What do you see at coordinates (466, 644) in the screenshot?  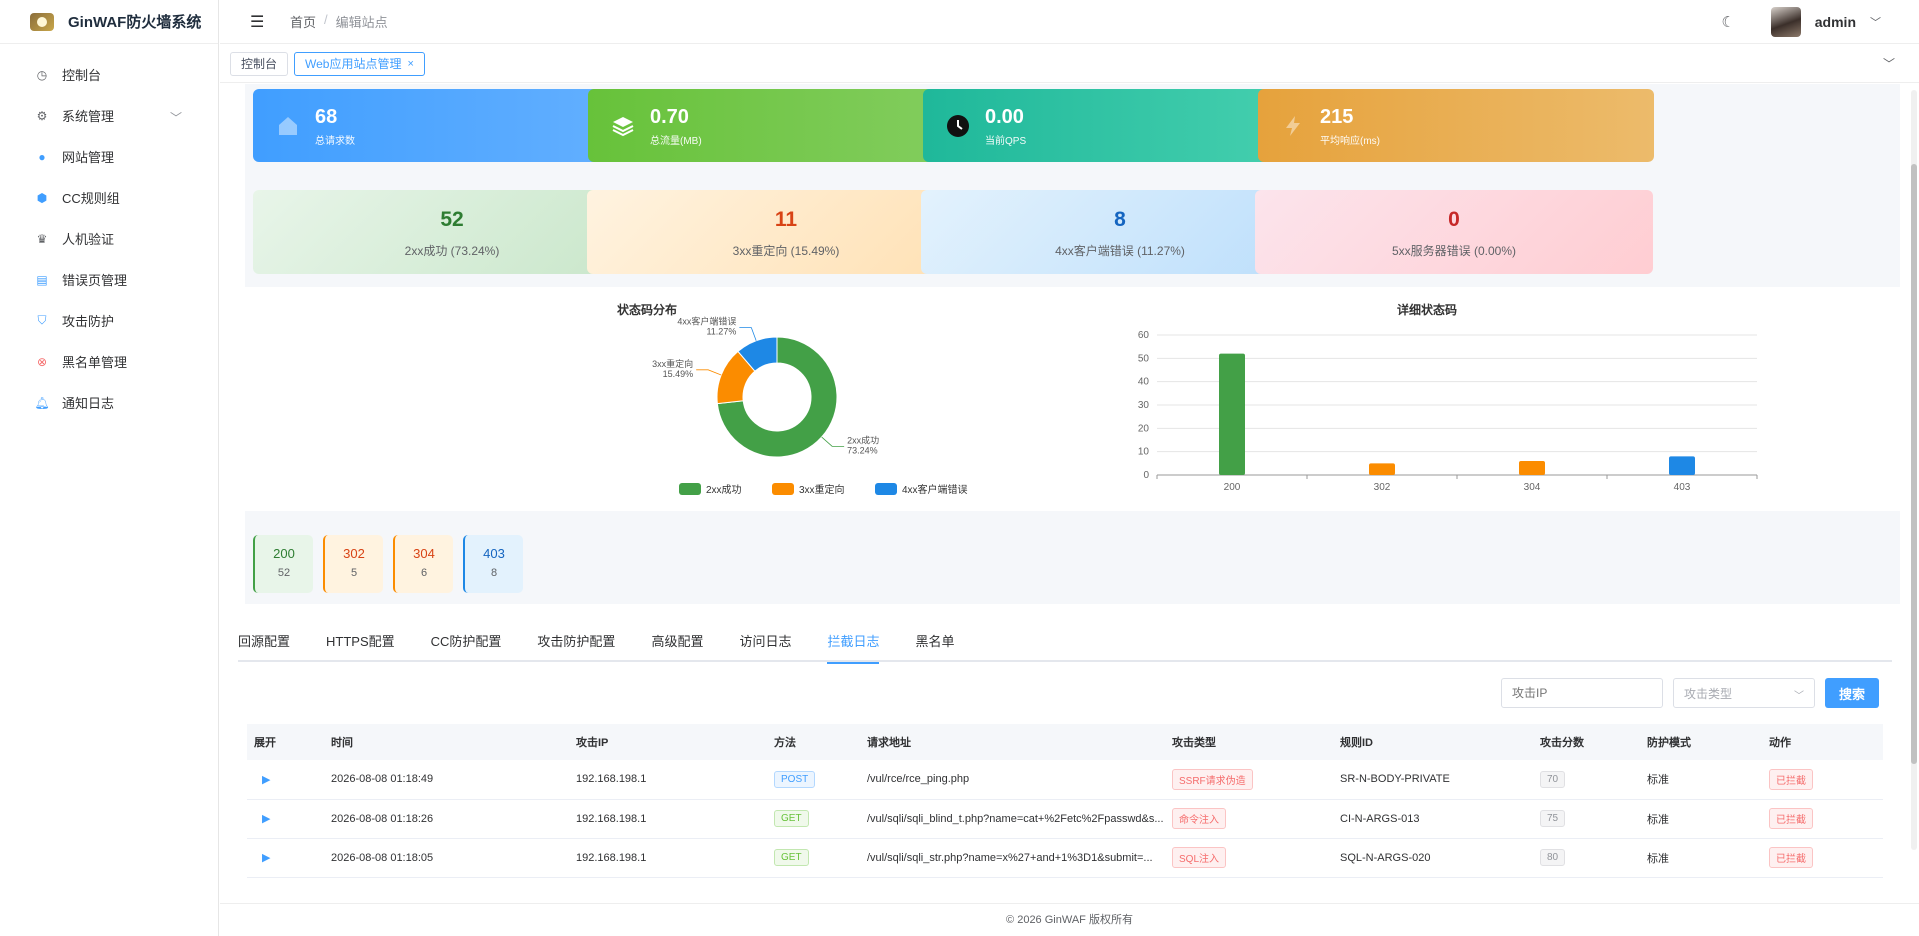 I see `tab-cc: CC防护配置` at bounding box center [466, 644].